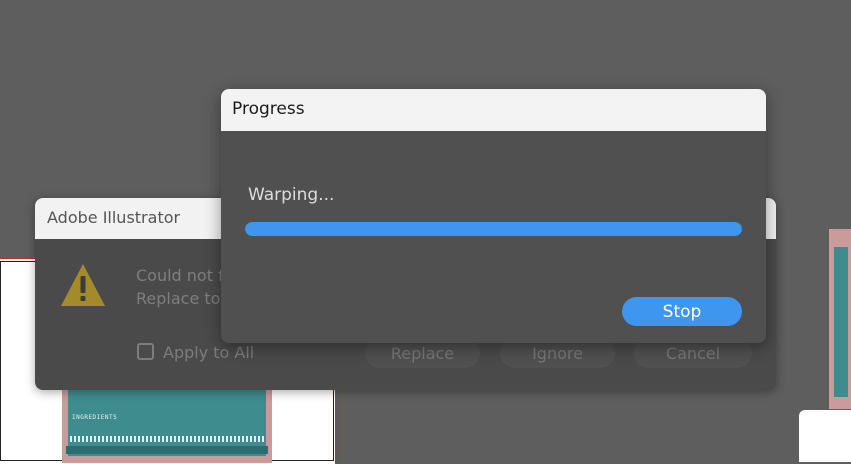 The width and height of the screenshot is (851, 464). I want to click on apply-to-all-checkbox, so click(145, 351).